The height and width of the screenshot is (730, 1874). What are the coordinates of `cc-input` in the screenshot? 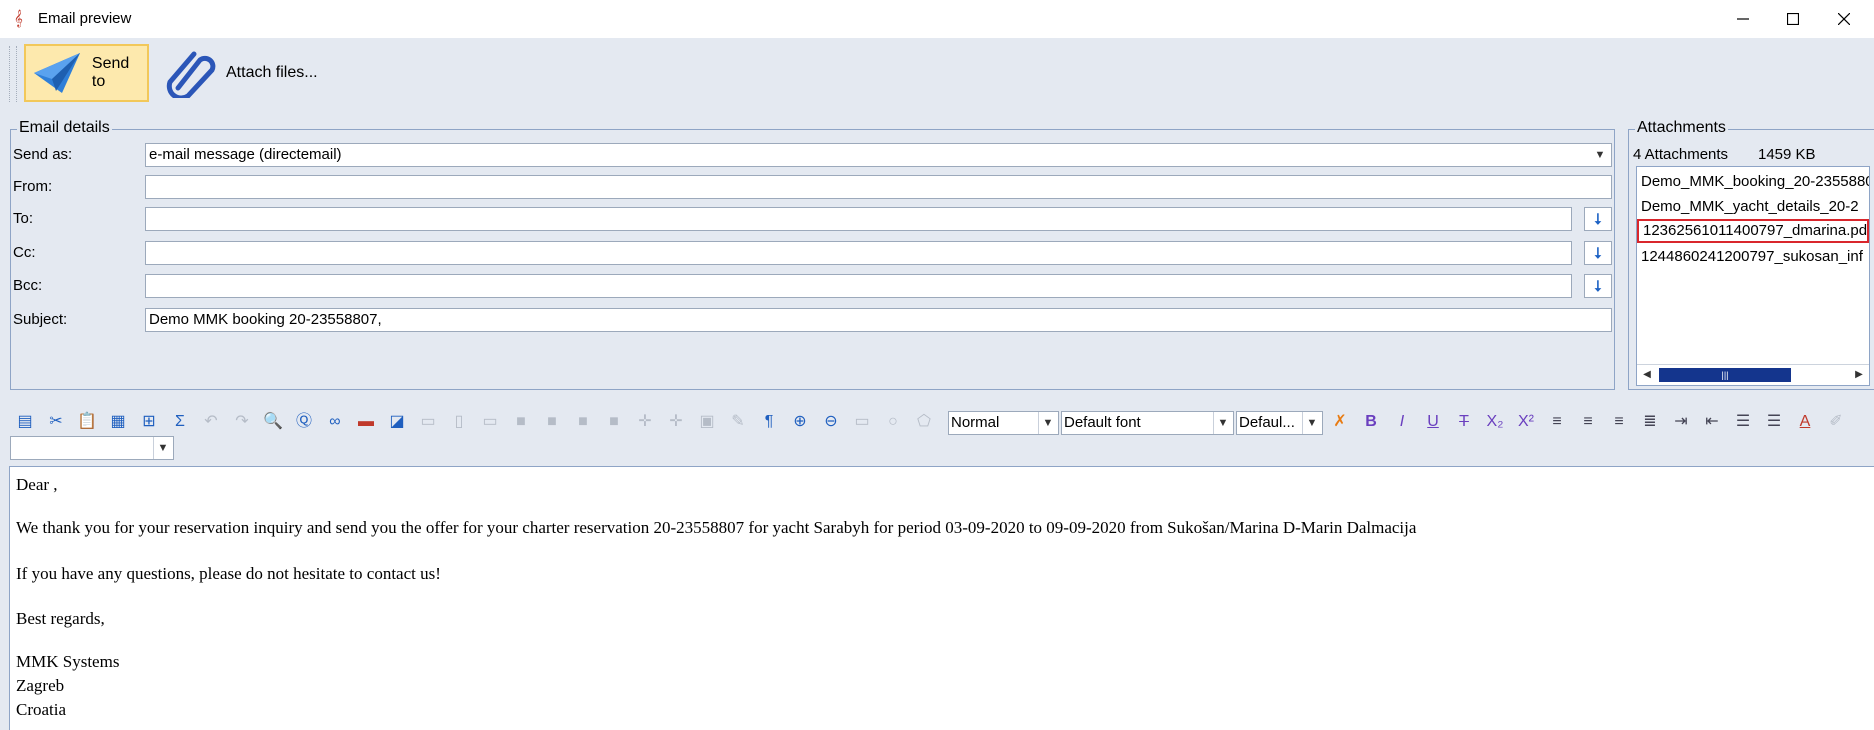 It's located at (858, 253).